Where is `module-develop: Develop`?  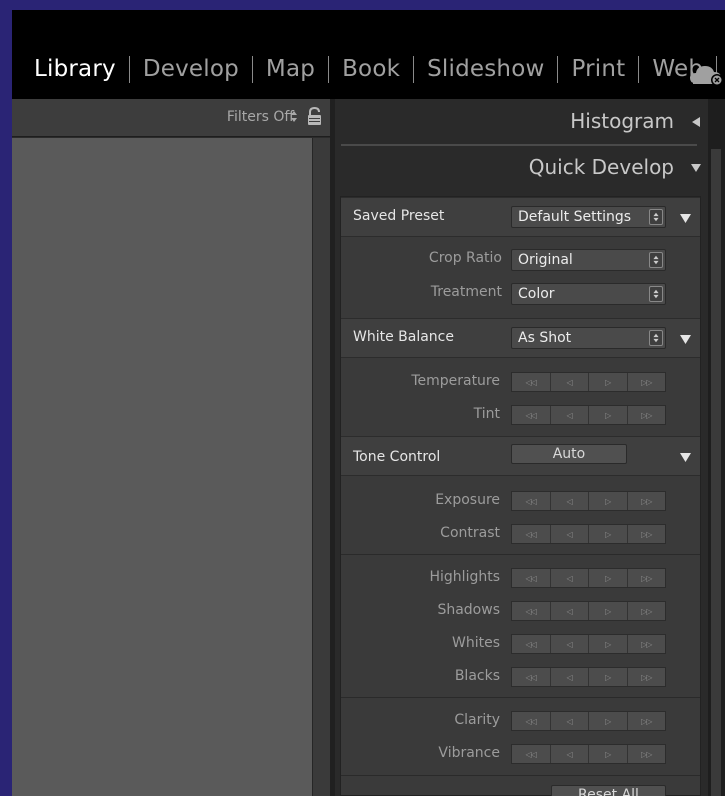 module-develop: Develop is located at coordinates (191, 69).